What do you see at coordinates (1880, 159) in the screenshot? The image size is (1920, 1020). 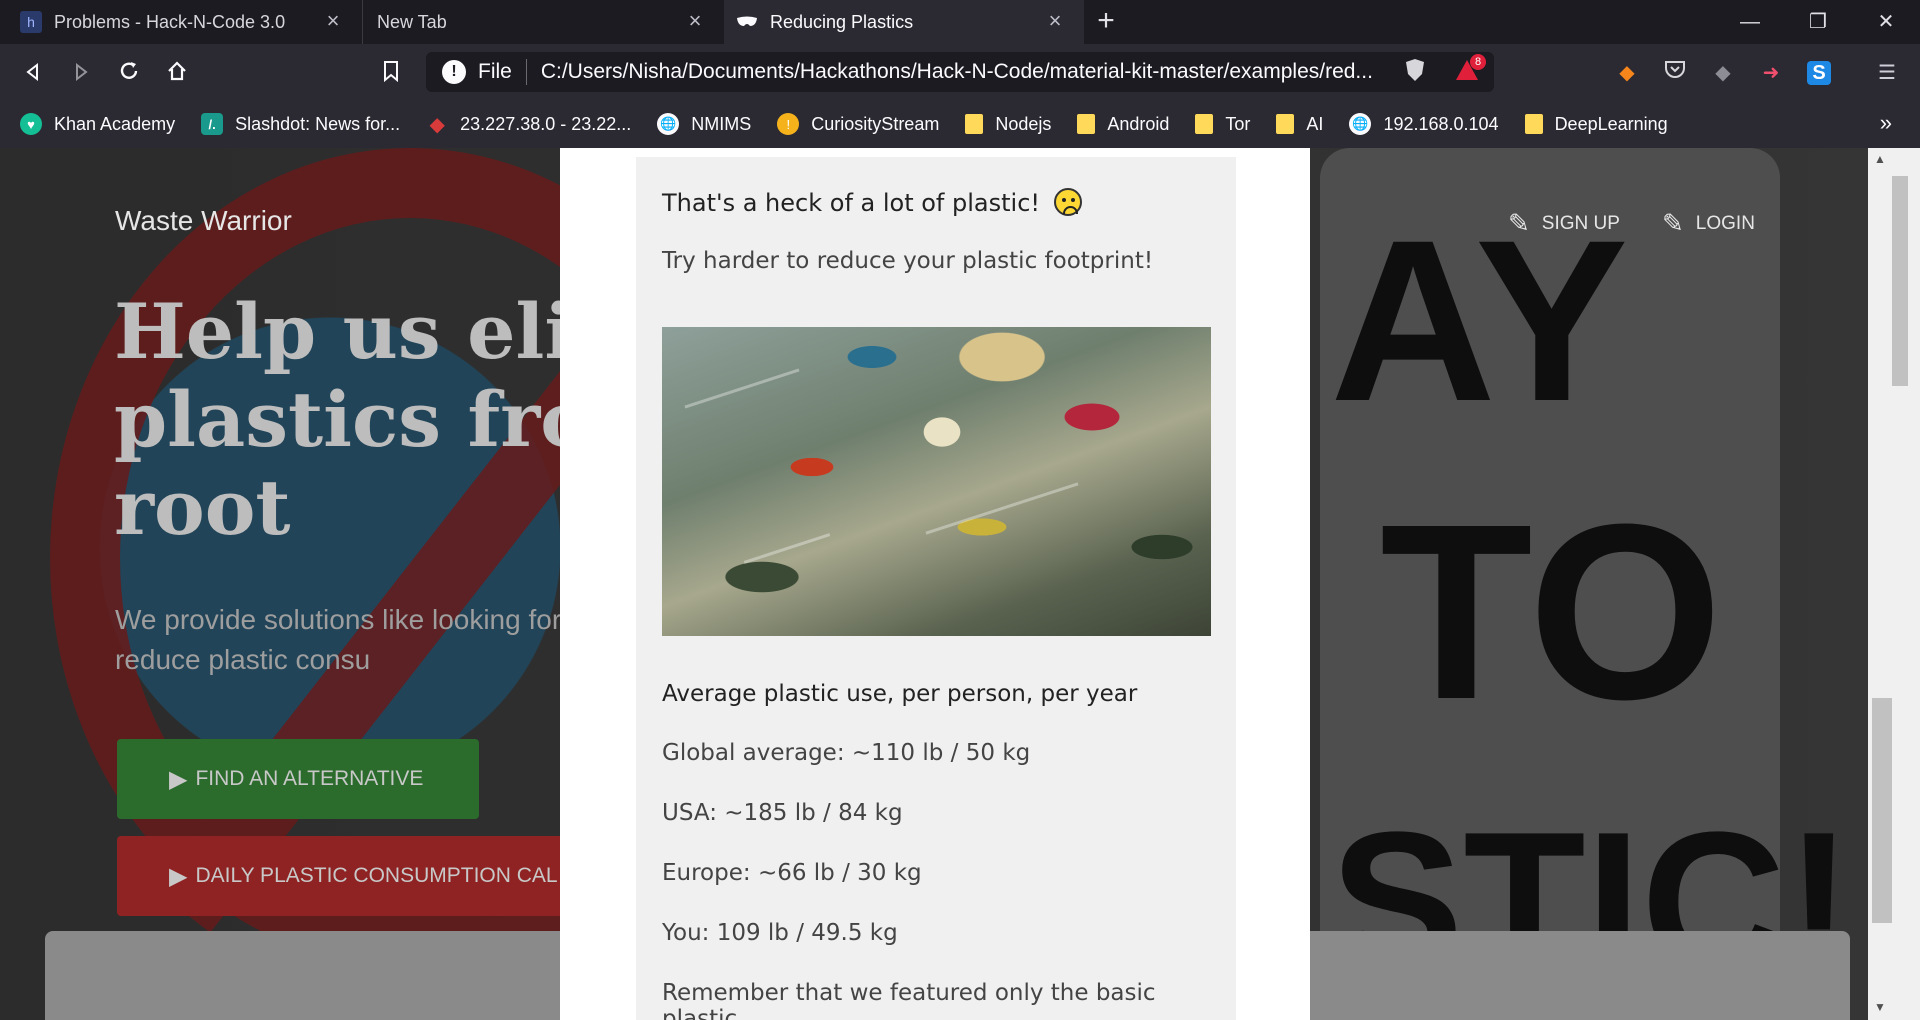 I see `scroll-up-icon: ▲` at bounding box center [1880, 159].